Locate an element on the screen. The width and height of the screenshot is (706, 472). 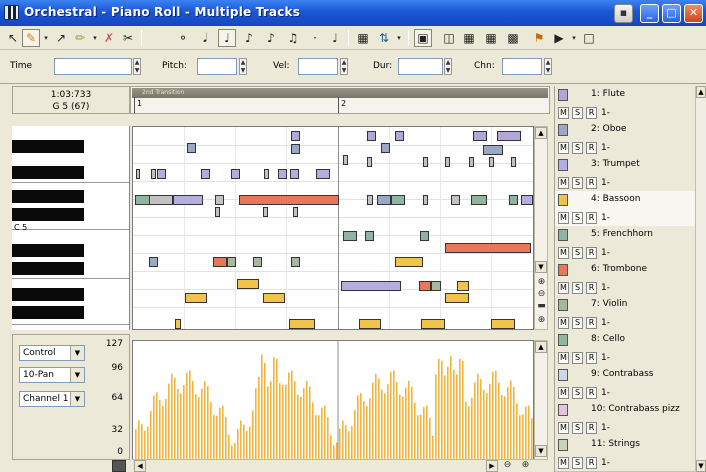
track-row: 2: Oboe M S R 1- is located at coordinates (625, 139).